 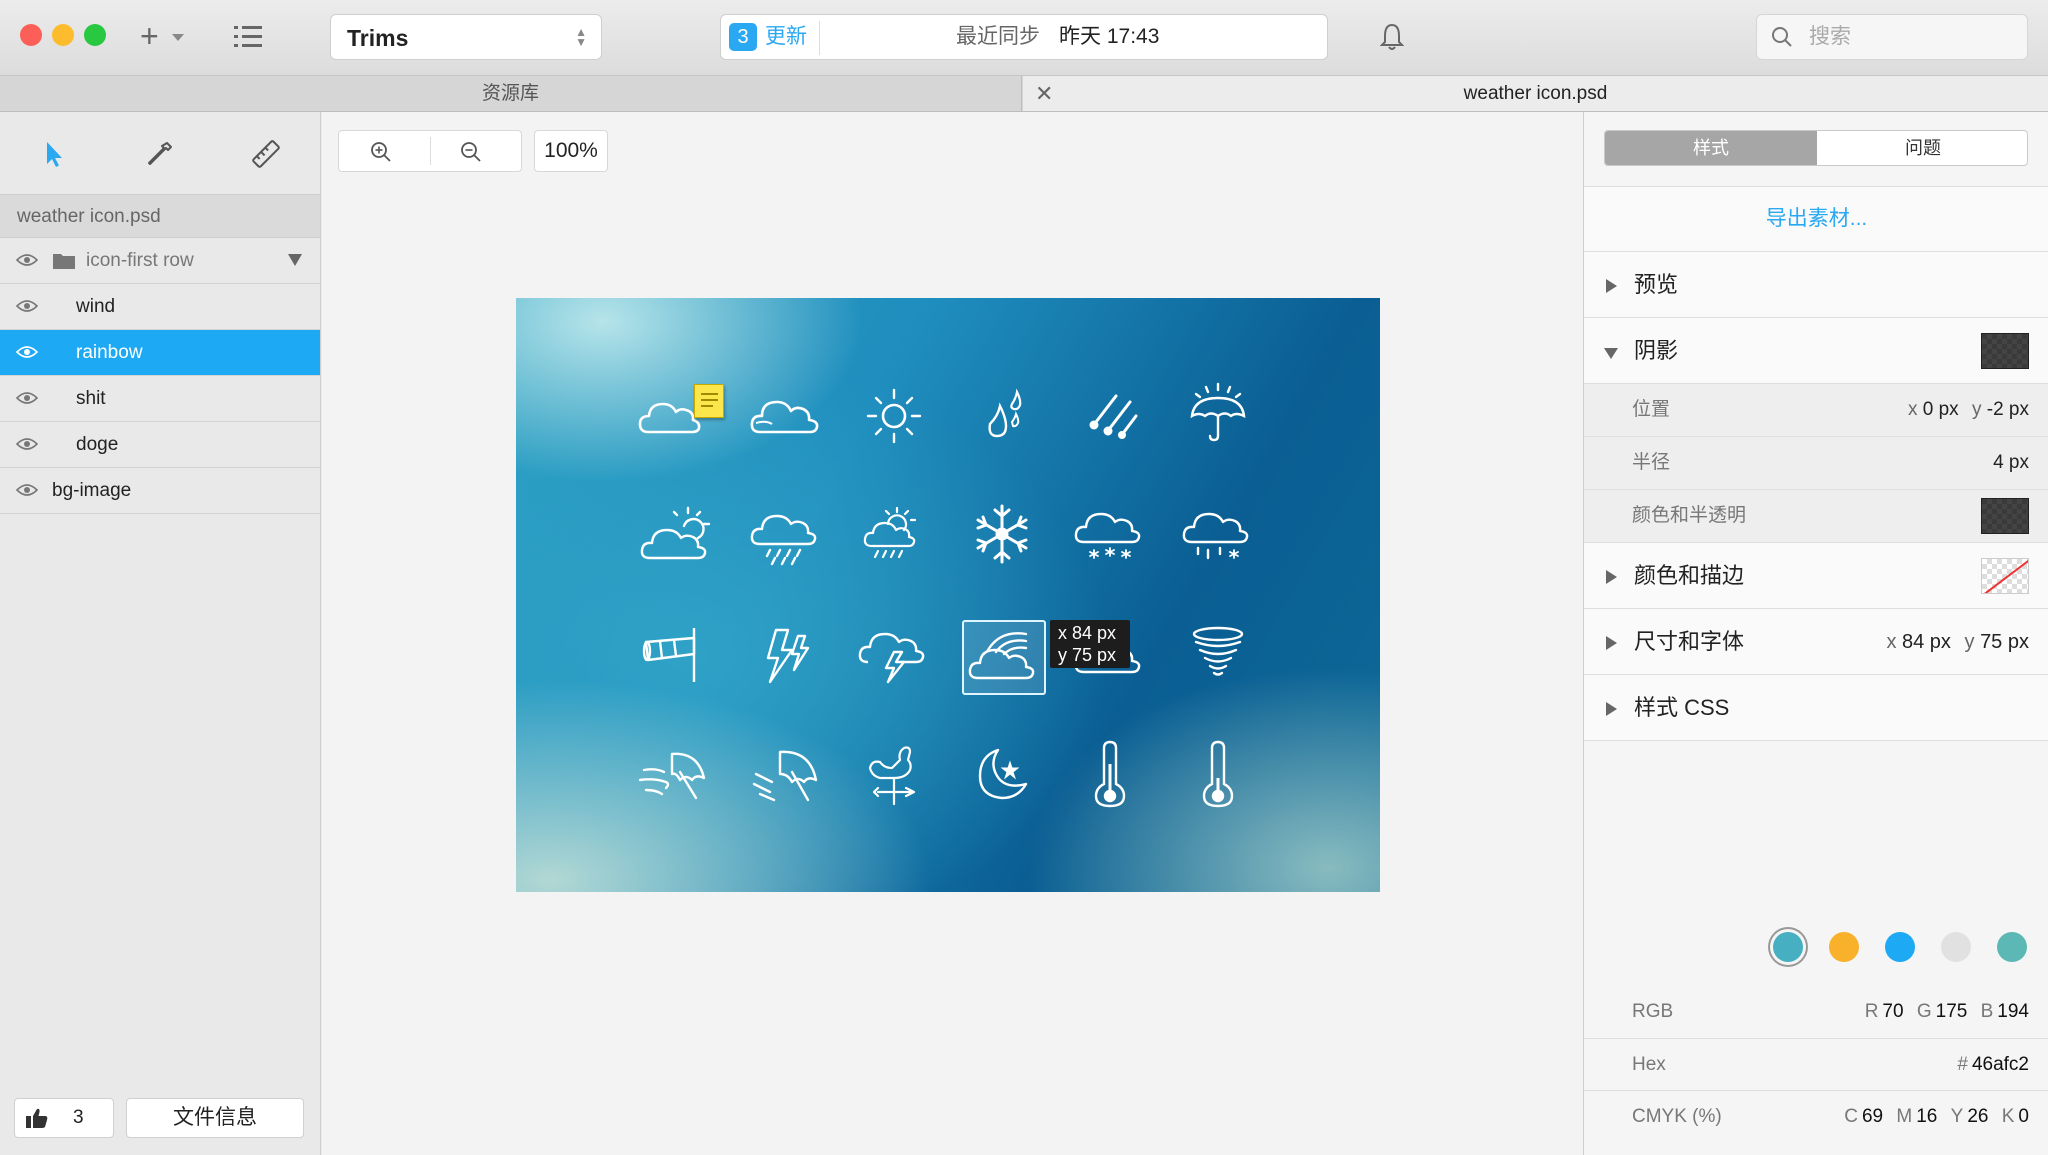 I want to click on minimize-window-button, so click(x=63, y=35).